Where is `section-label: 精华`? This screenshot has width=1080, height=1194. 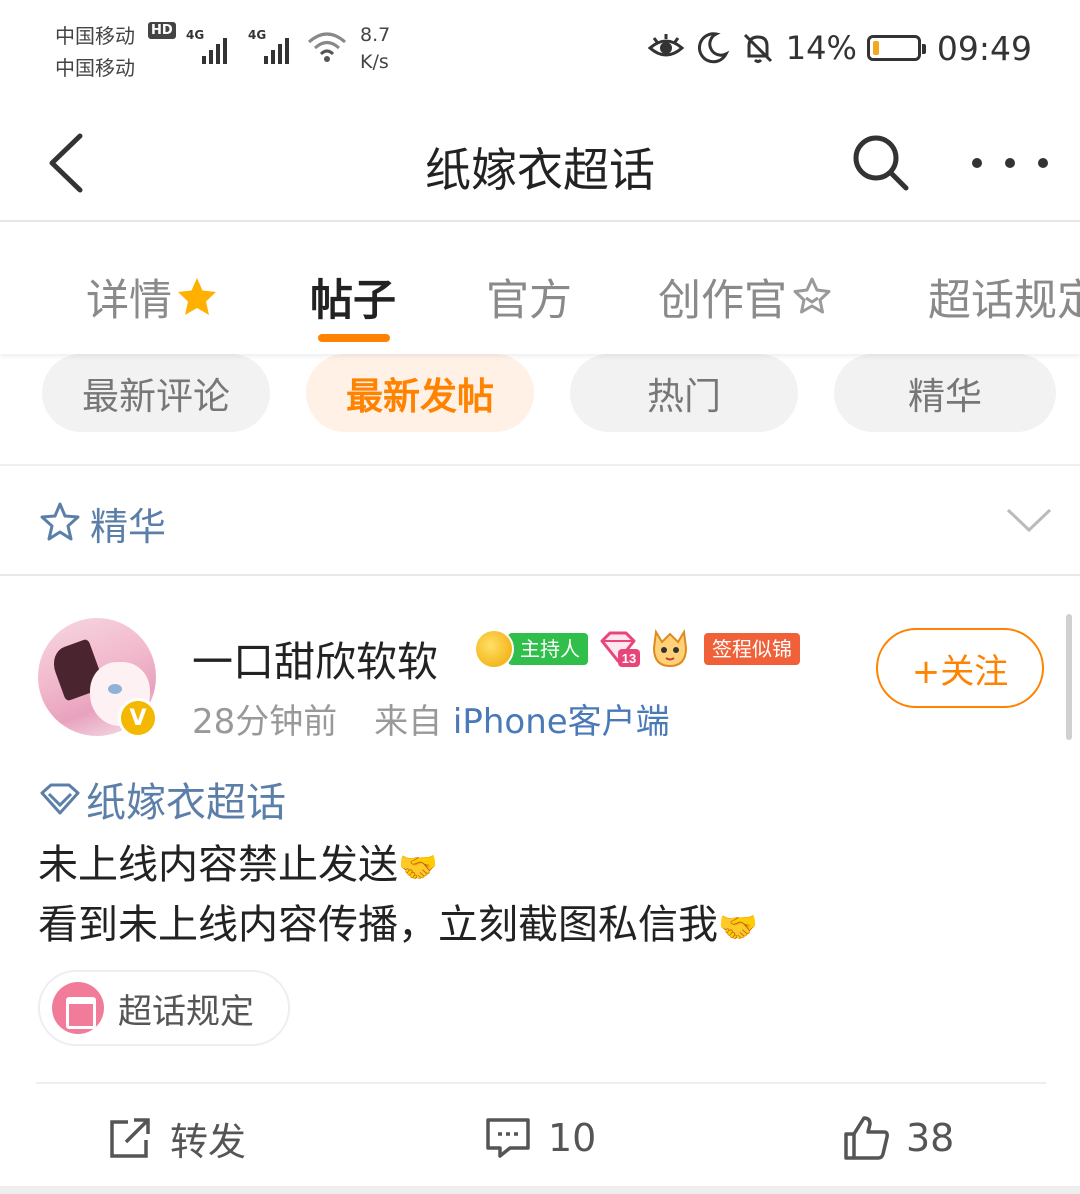 section-label: 精华 is located at coordinates (128, 527).